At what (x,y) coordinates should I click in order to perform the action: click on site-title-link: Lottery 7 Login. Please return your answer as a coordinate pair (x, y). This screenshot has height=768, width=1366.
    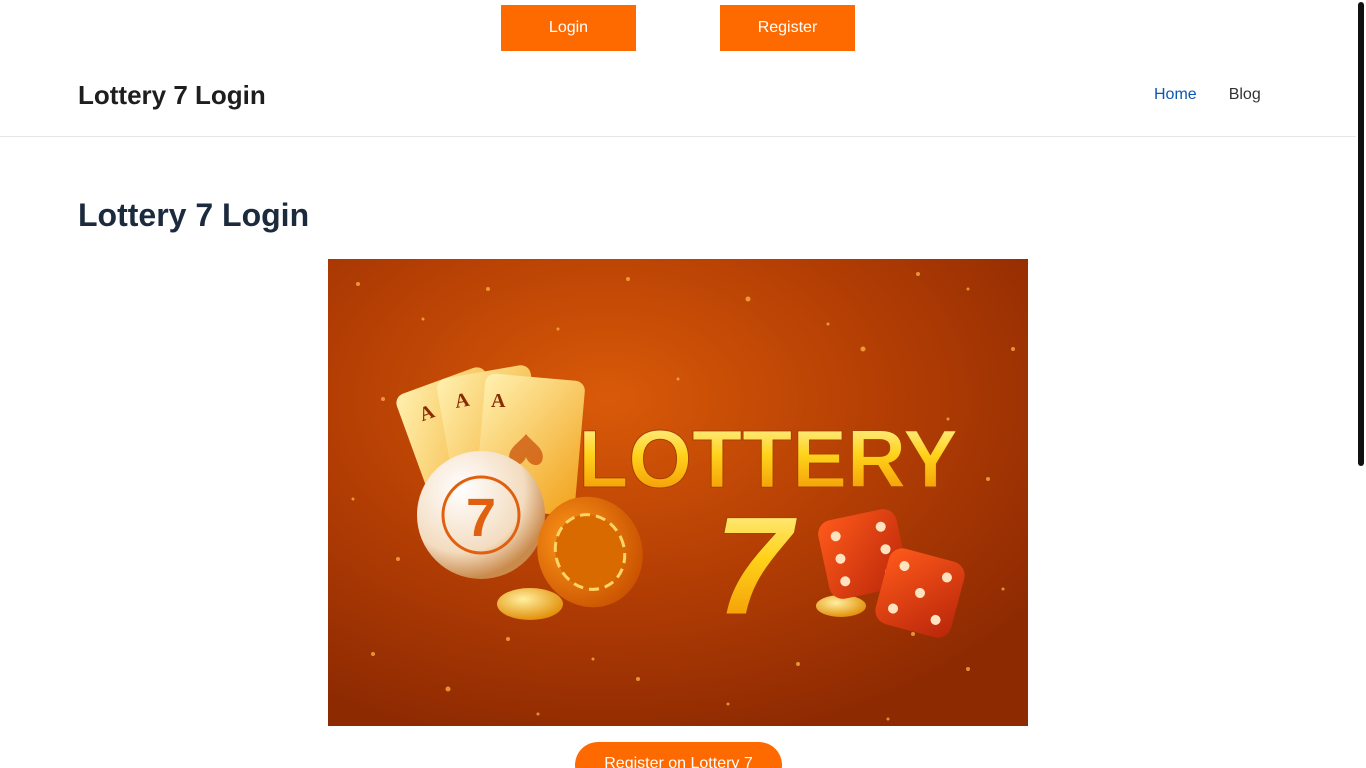
    Looking at the image, I should click on (172, 95).